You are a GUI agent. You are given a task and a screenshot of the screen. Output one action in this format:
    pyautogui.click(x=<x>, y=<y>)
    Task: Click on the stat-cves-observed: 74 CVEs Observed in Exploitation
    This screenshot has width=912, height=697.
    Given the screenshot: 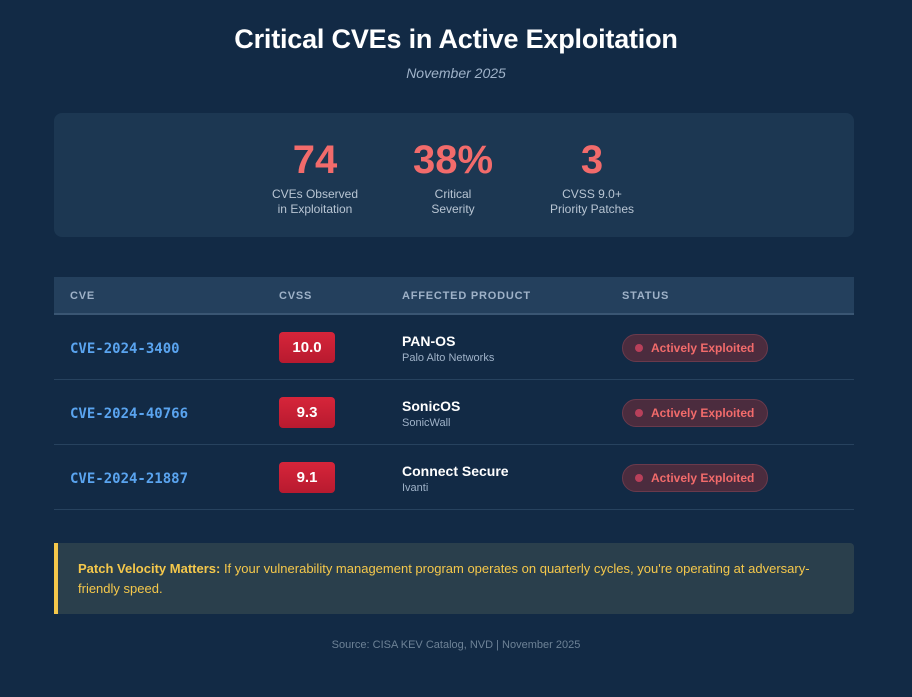 What is the action you would take?
    pyautogui.click(x=315, y=165)
    